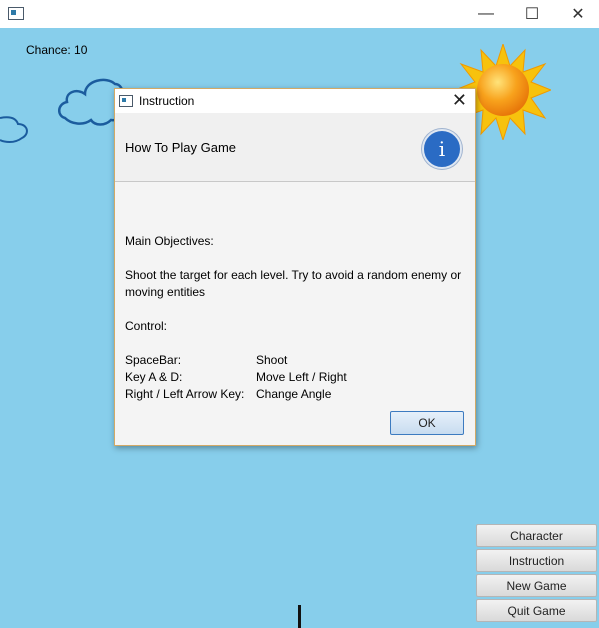 Image resolution: width=599 pixels, height=628 pixels. What do you see at coordinates (299, 616) in the screenshot?
I see `cannon-barrel` at bounding box center [299, 616].